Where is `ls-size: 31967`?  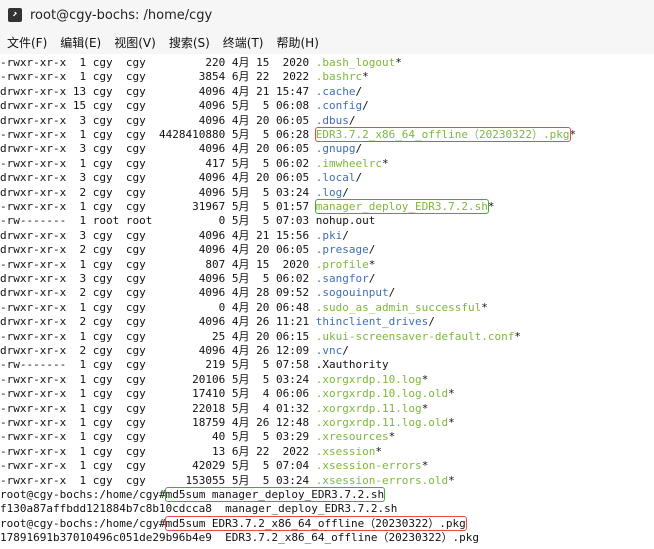
ls-size: 31967 is located at coordinates (192, 206).